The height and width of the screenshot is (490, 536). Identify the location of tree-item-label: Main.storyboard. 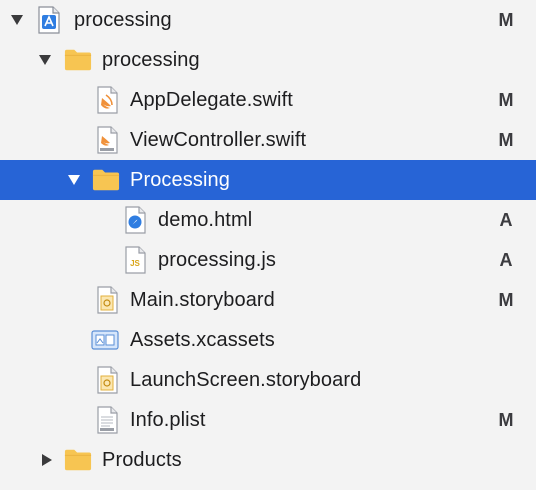
(202, 300).